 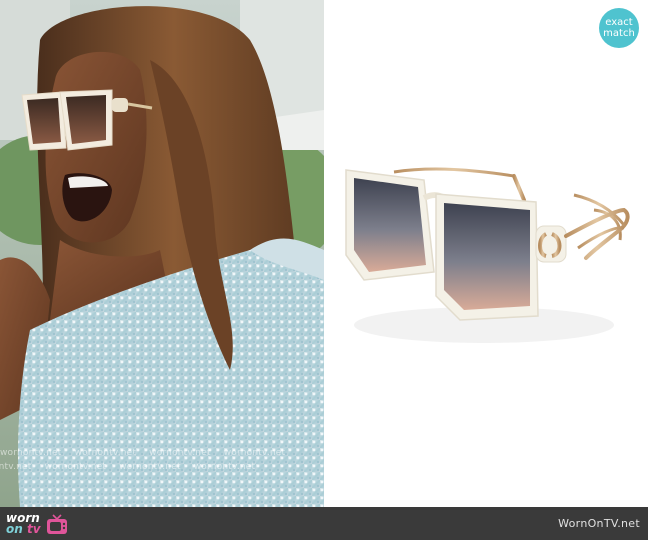 What do you see at coordinates (14, 529) in the screenshot?
I see `logo-on: on` at bounding box center [14, 529].